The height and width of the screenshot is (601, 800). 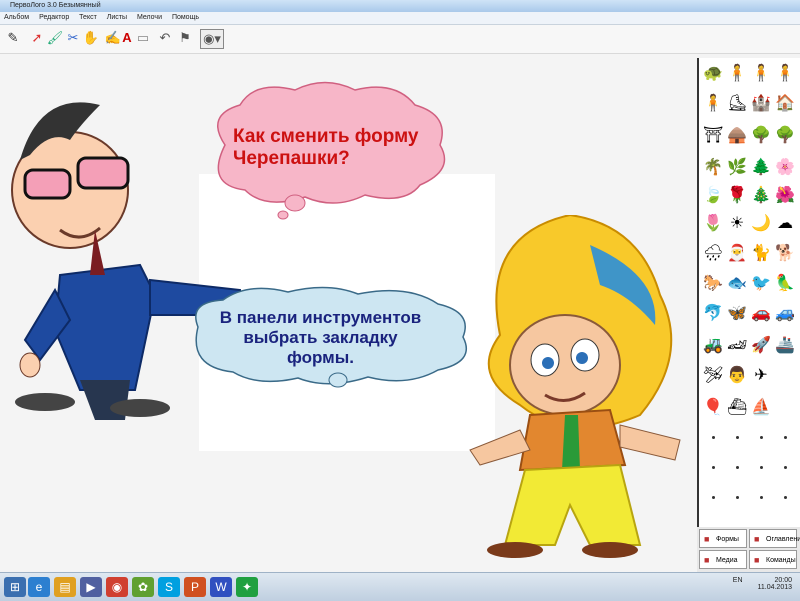 I want to click on car-shape-icon: 🚗, so click(x=761, y=314).